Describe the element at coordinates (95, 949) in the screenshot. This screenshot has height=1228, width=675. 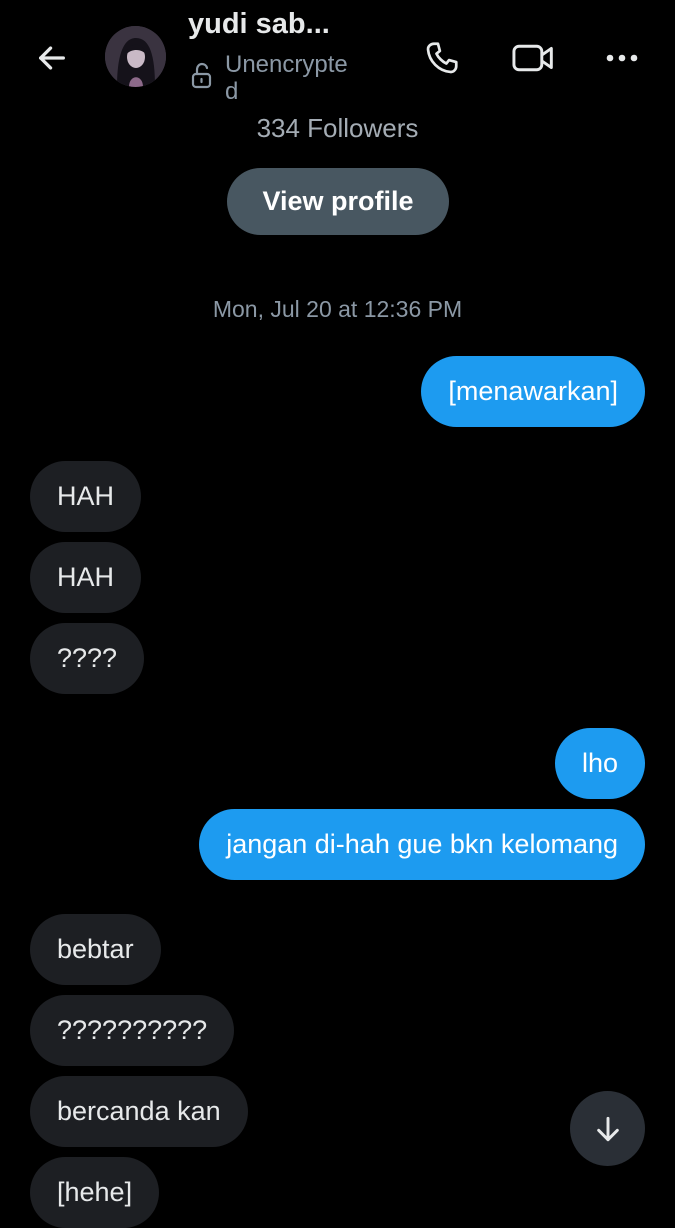
I see `incoming-message: bebtar` at that location.